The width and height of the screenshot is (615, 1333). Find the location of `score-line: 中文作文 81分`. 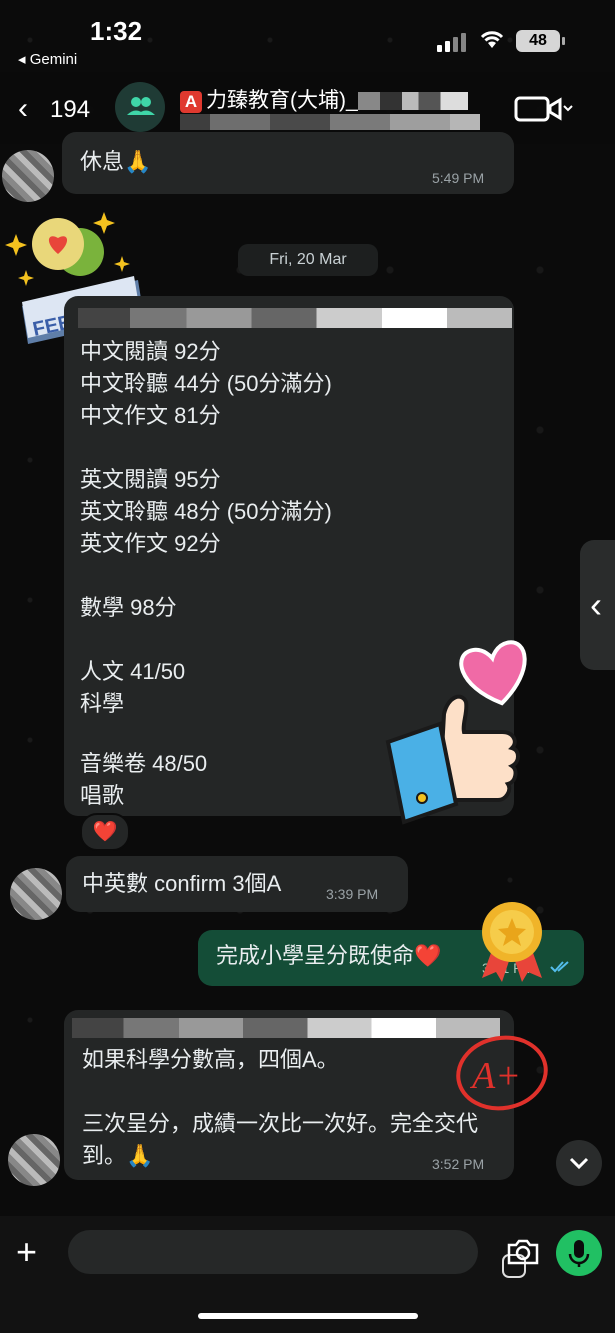

score-line: 中文作文 81分 is located at coordinates (150, 415).